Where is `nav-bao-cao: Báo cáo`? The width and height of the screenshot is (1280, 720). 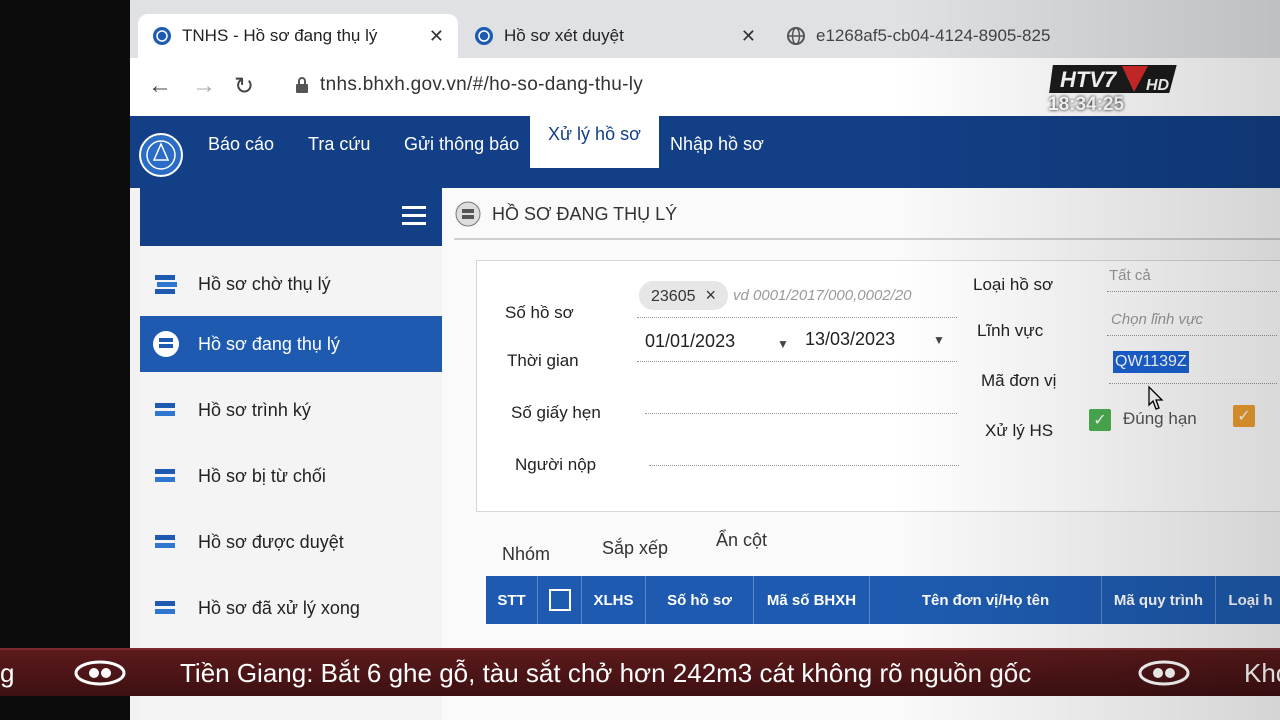 nav-bao-cao: Báo cáo is located at coordinates (241, 144).